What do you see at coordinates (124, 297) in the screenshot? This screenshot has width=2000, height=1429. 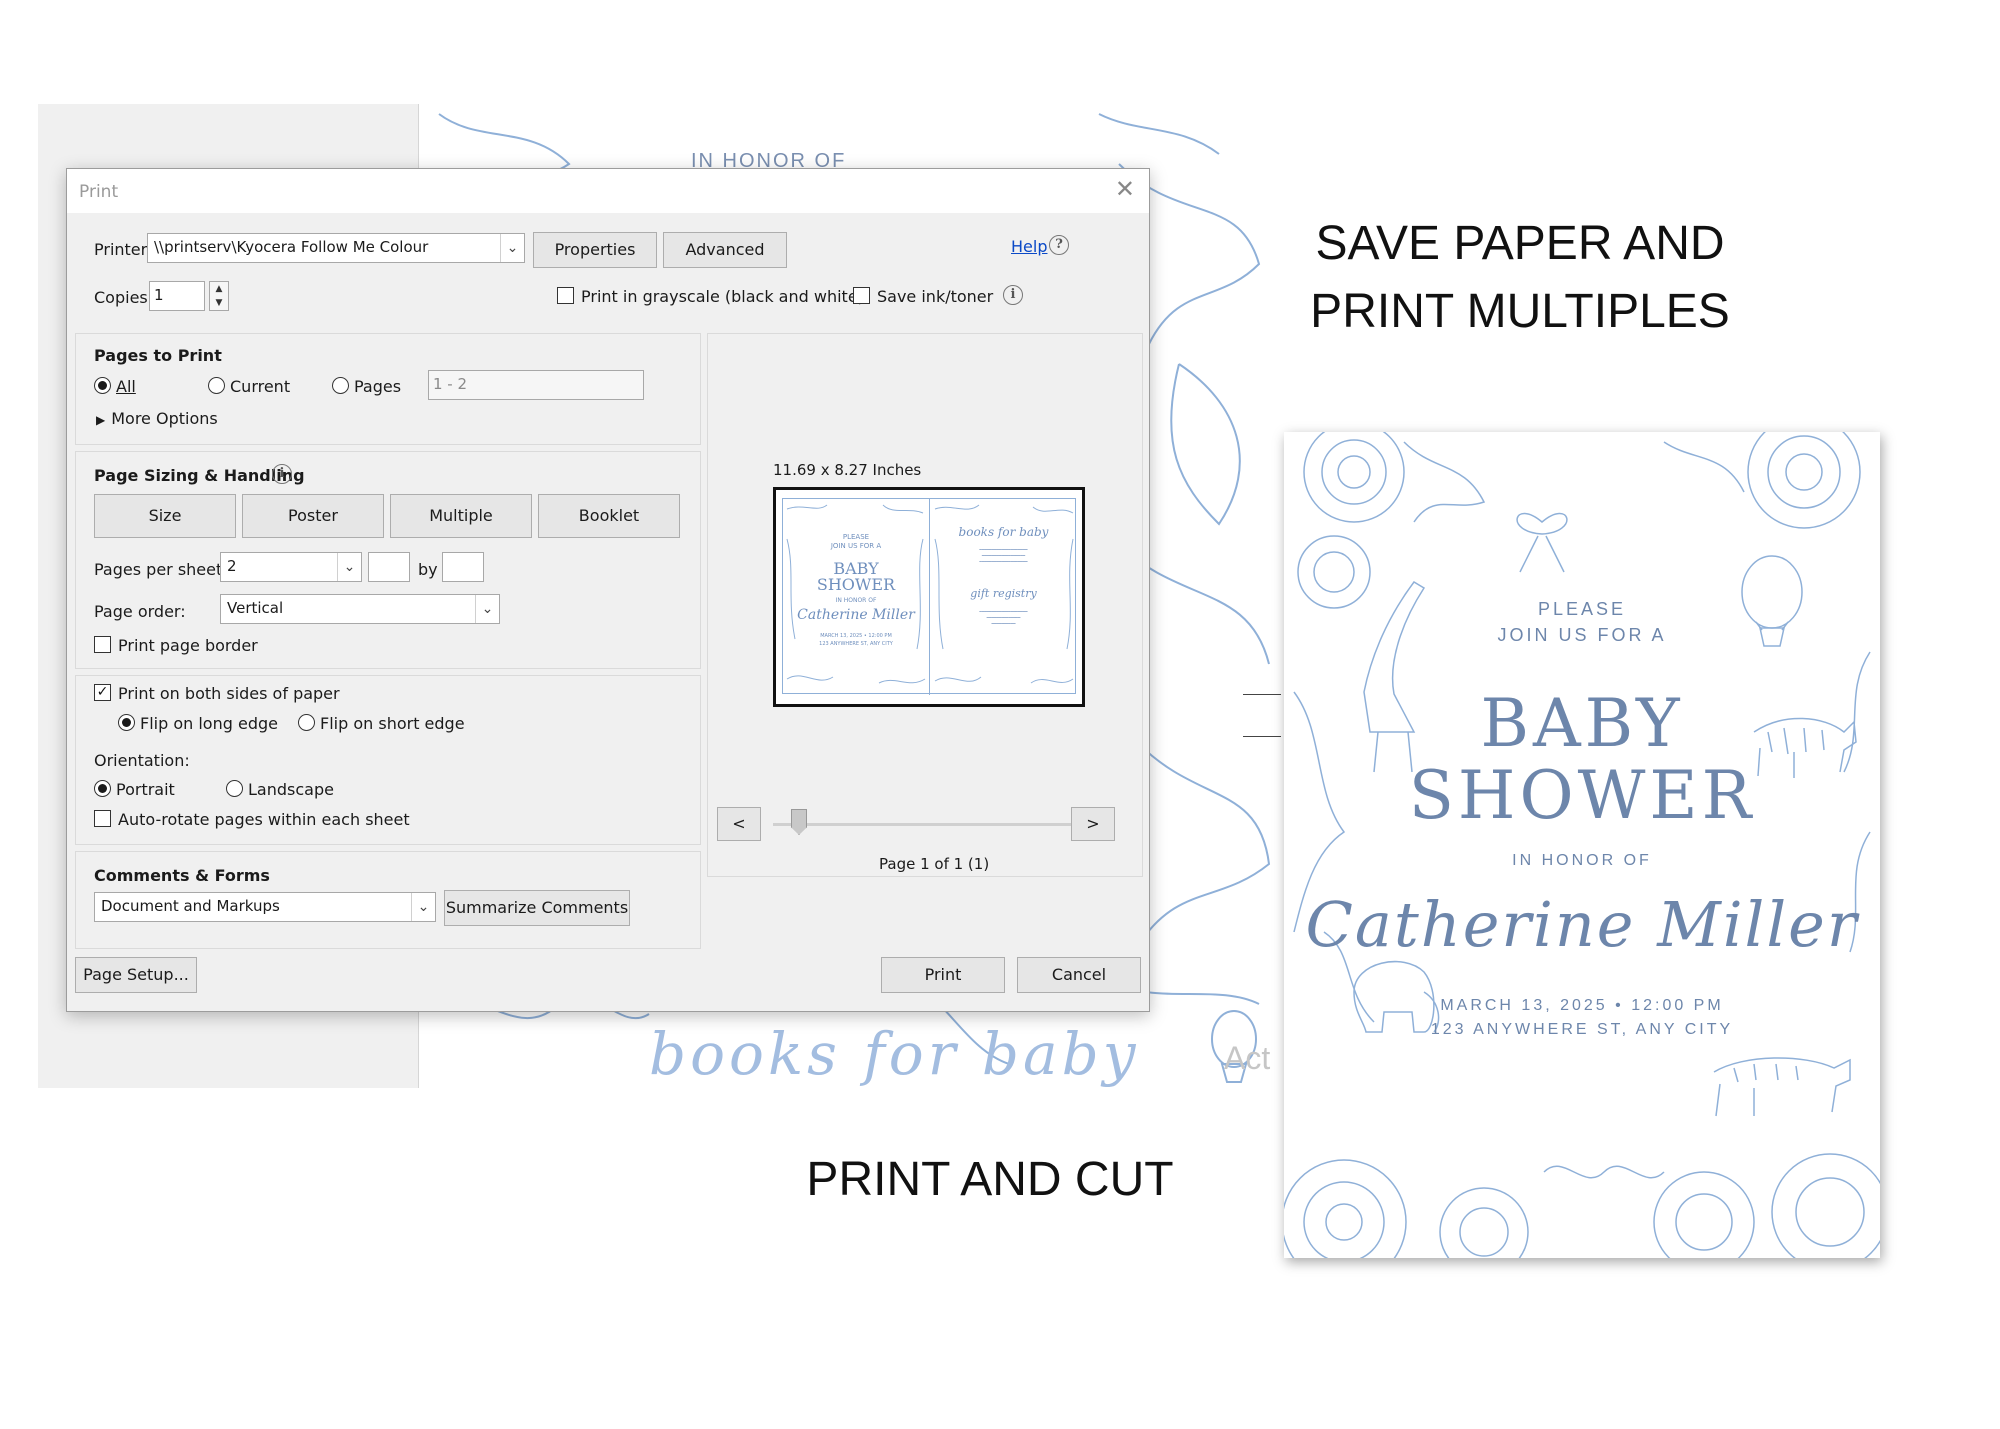 I see `copies-label: Copies:` at bounding box center [124, 297].